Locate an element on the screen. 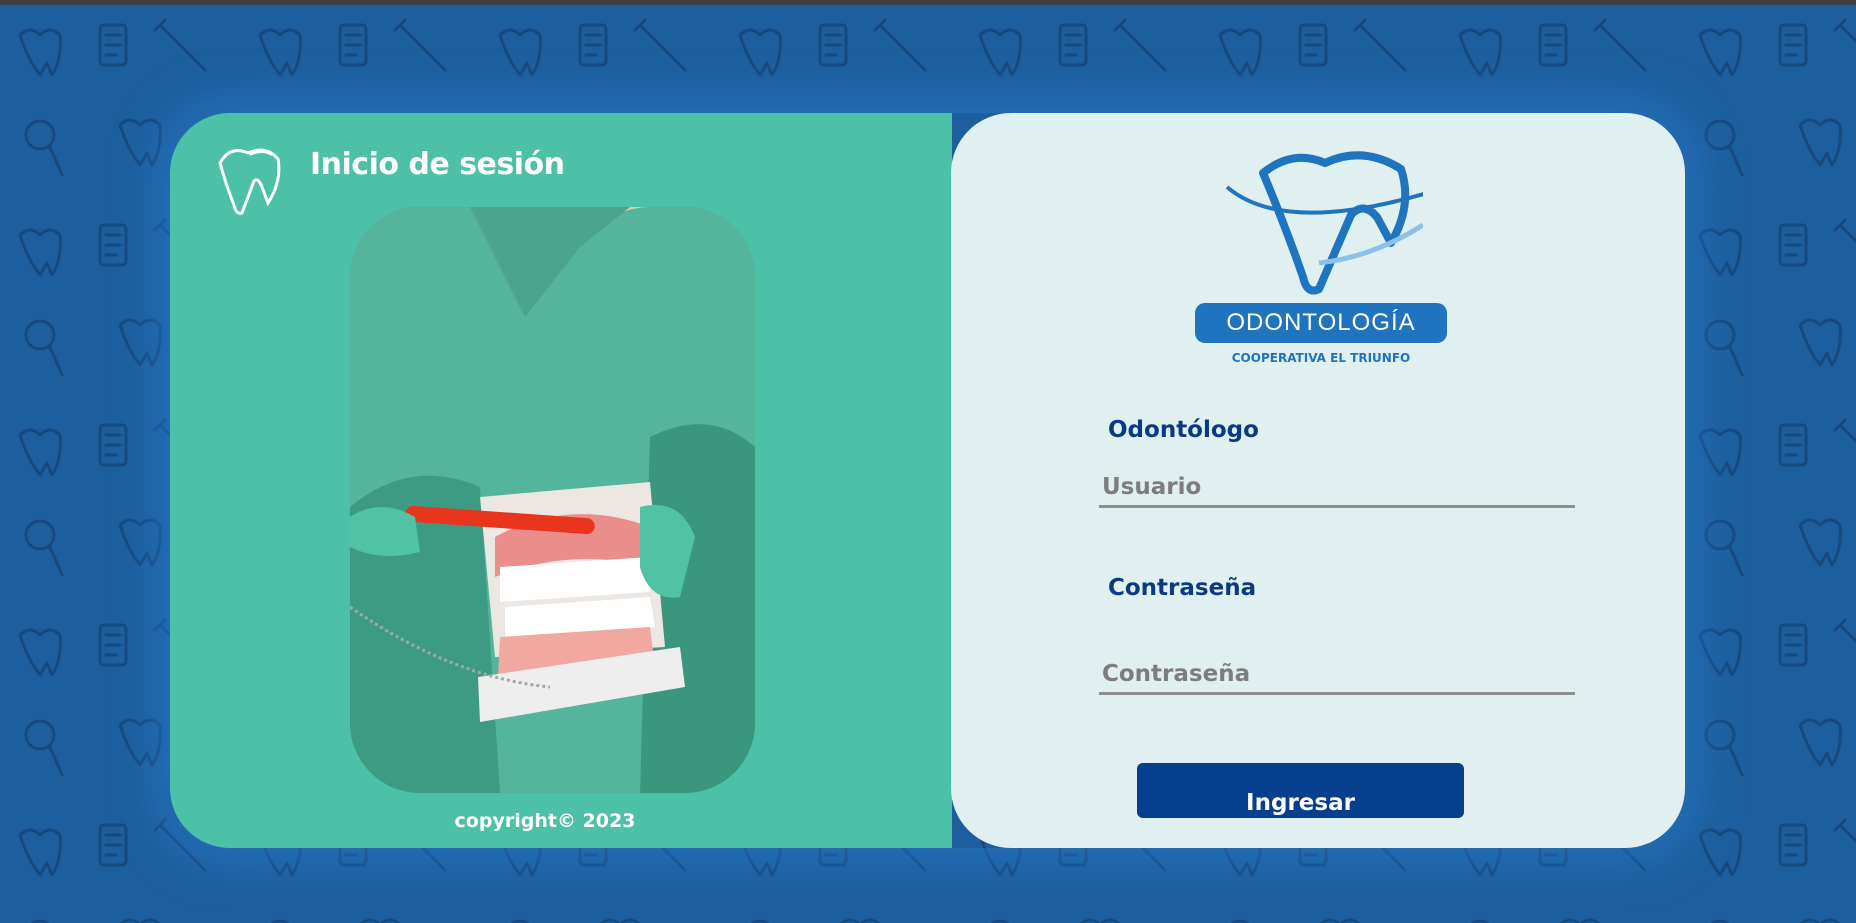 This screenshot has height=923, width=1856. brand-name: ODONTOLOGÍA is located at coordinates (1321, 323).